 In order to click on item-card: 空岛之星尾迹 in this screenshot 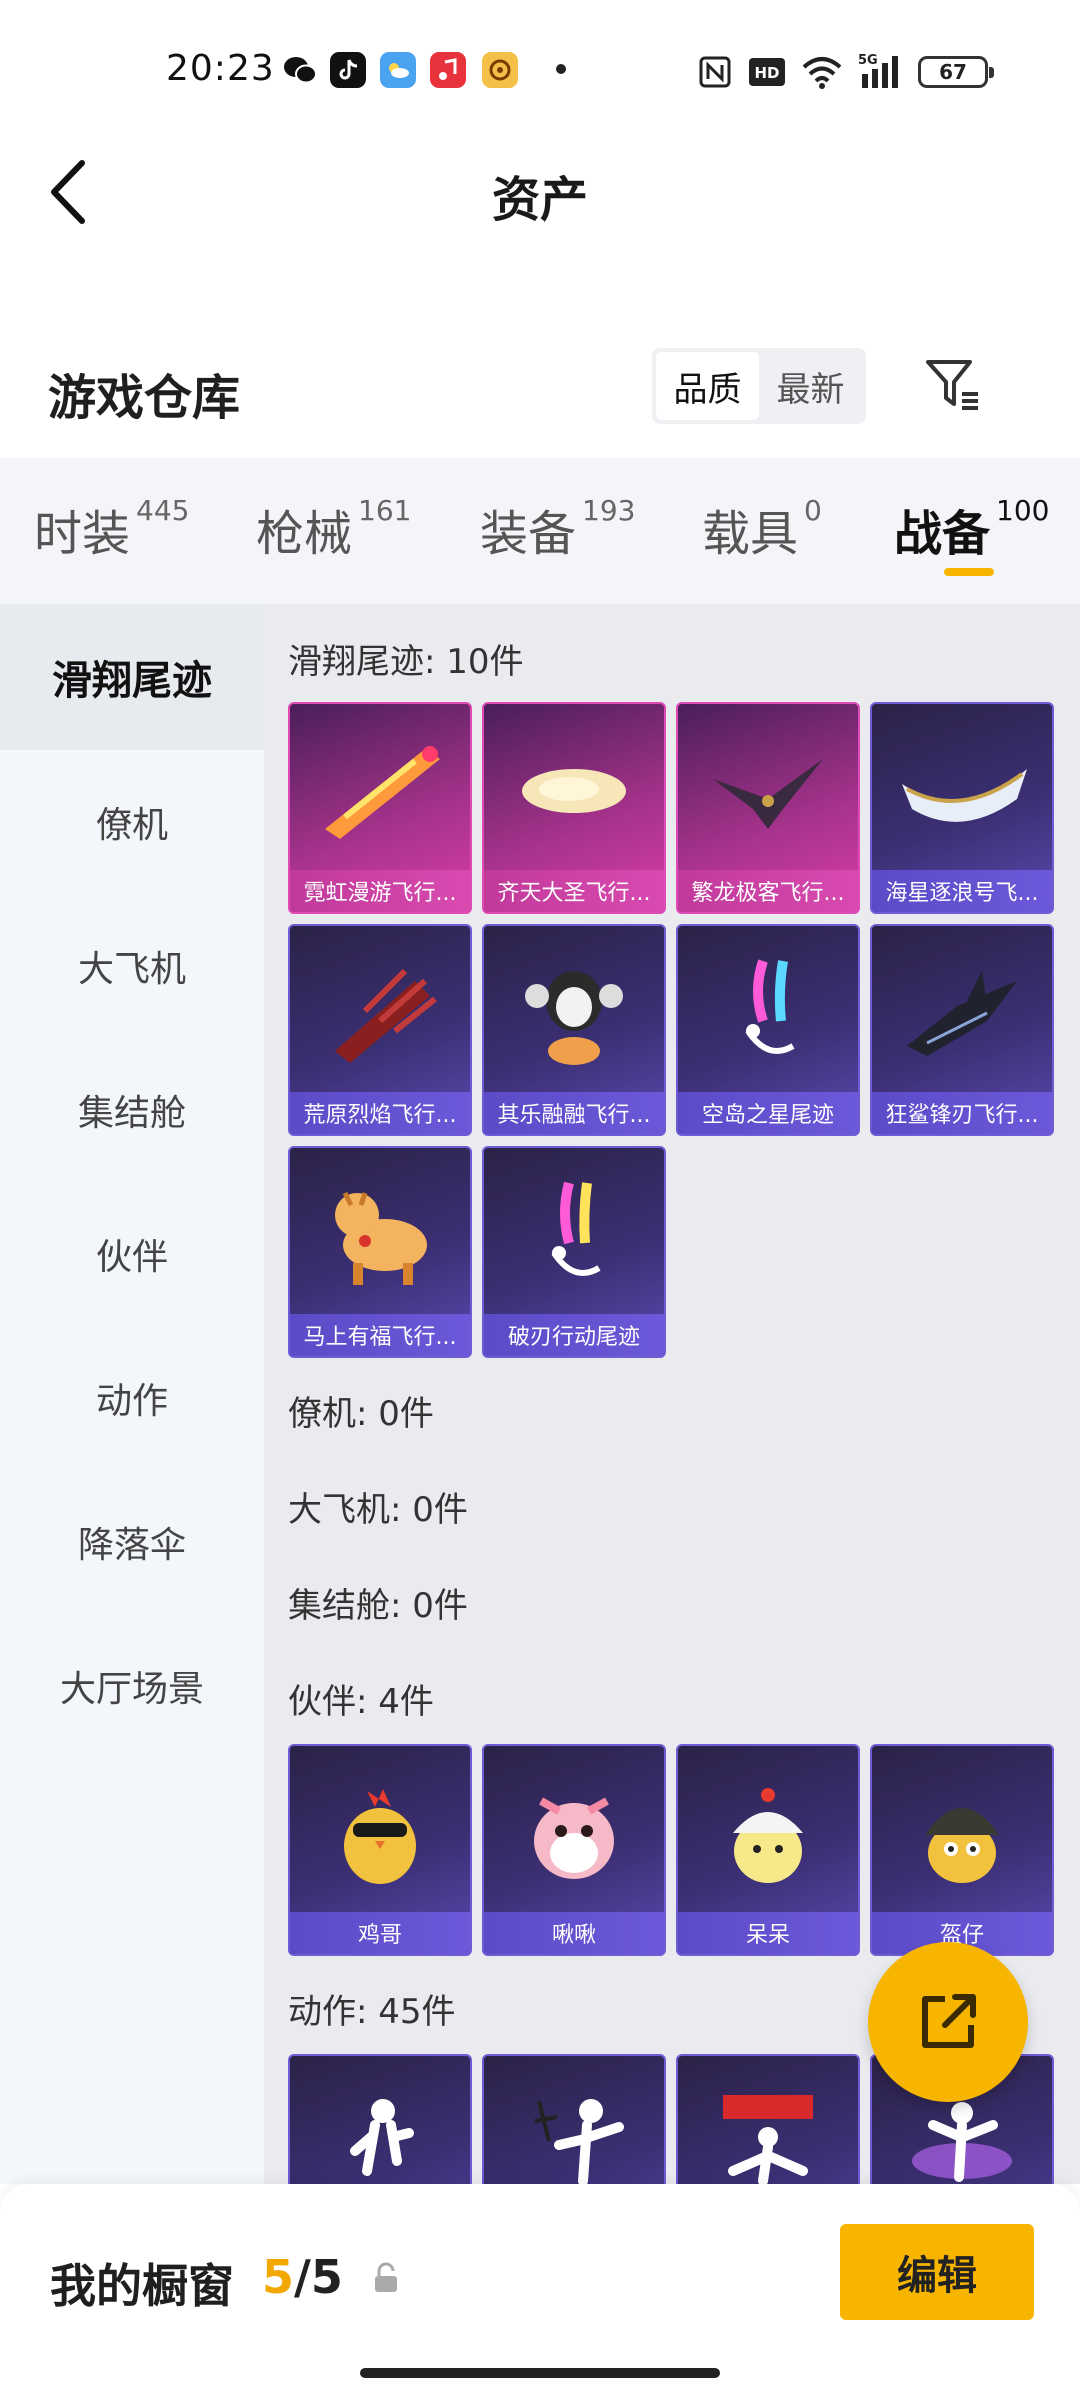, I will do `click(768, 1030)`.